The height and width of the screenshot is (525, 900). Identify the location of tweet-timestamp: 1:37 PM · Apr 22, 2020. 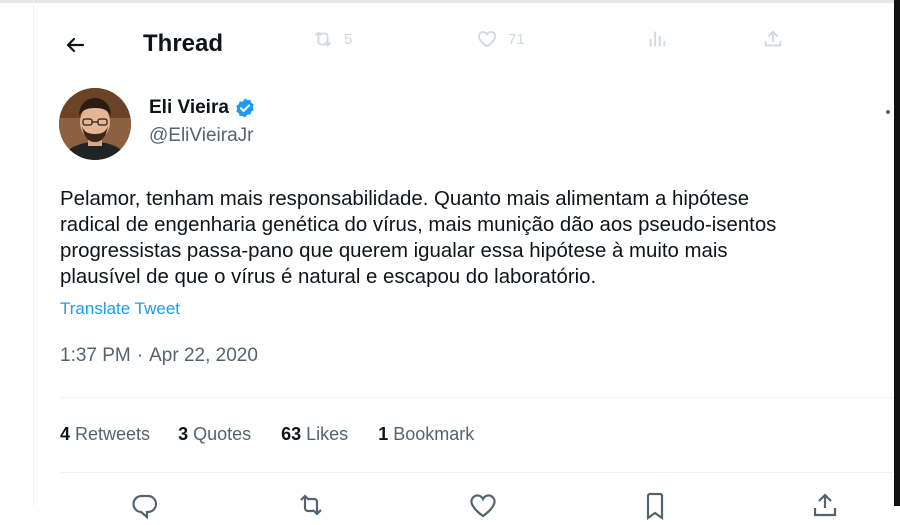
(159, 356).